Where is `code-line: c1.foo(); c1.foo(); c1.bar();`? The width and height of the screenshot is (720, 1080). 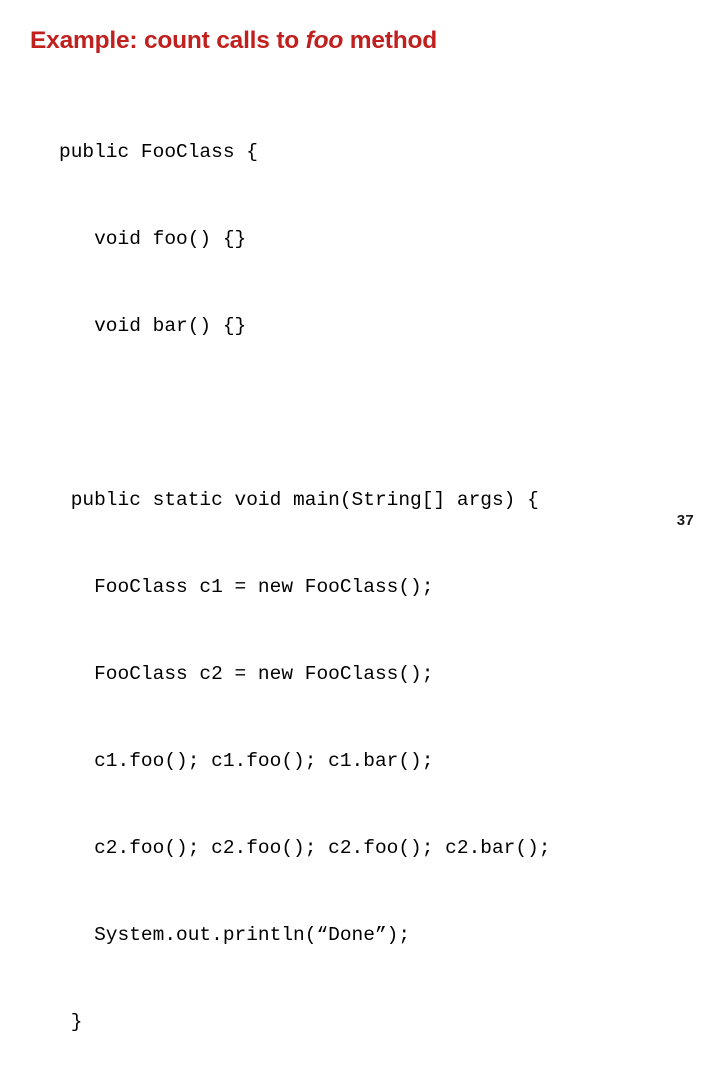 code-line: c1.foo(); c1.foo(); c1.bar(); is located at coordinates (246, 761).